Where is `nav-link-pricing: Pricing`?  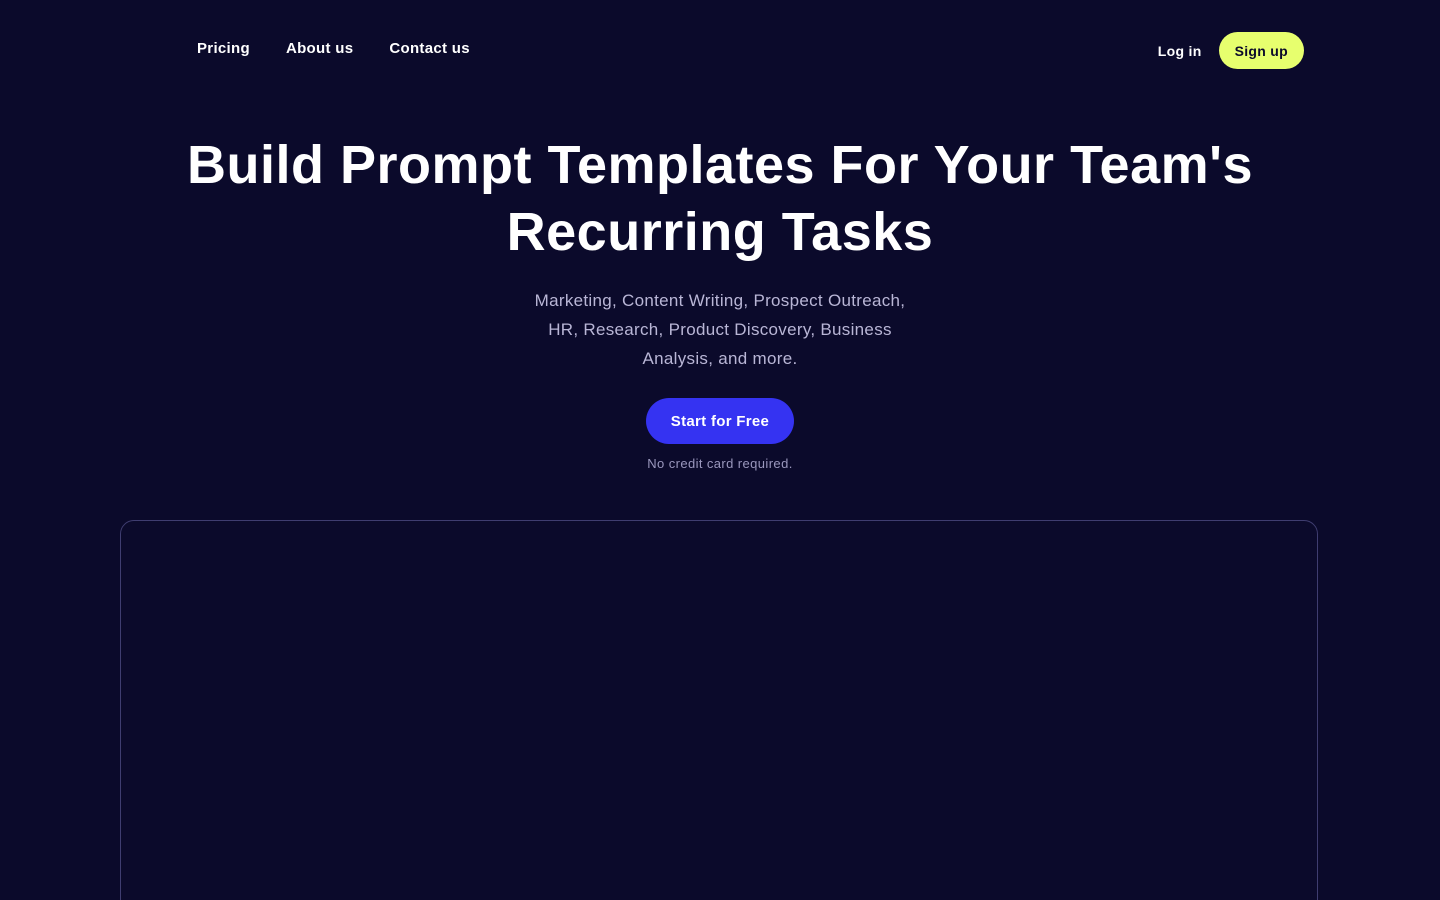
nav-link-pricing: Pricing is located at coordinates (223, 49).